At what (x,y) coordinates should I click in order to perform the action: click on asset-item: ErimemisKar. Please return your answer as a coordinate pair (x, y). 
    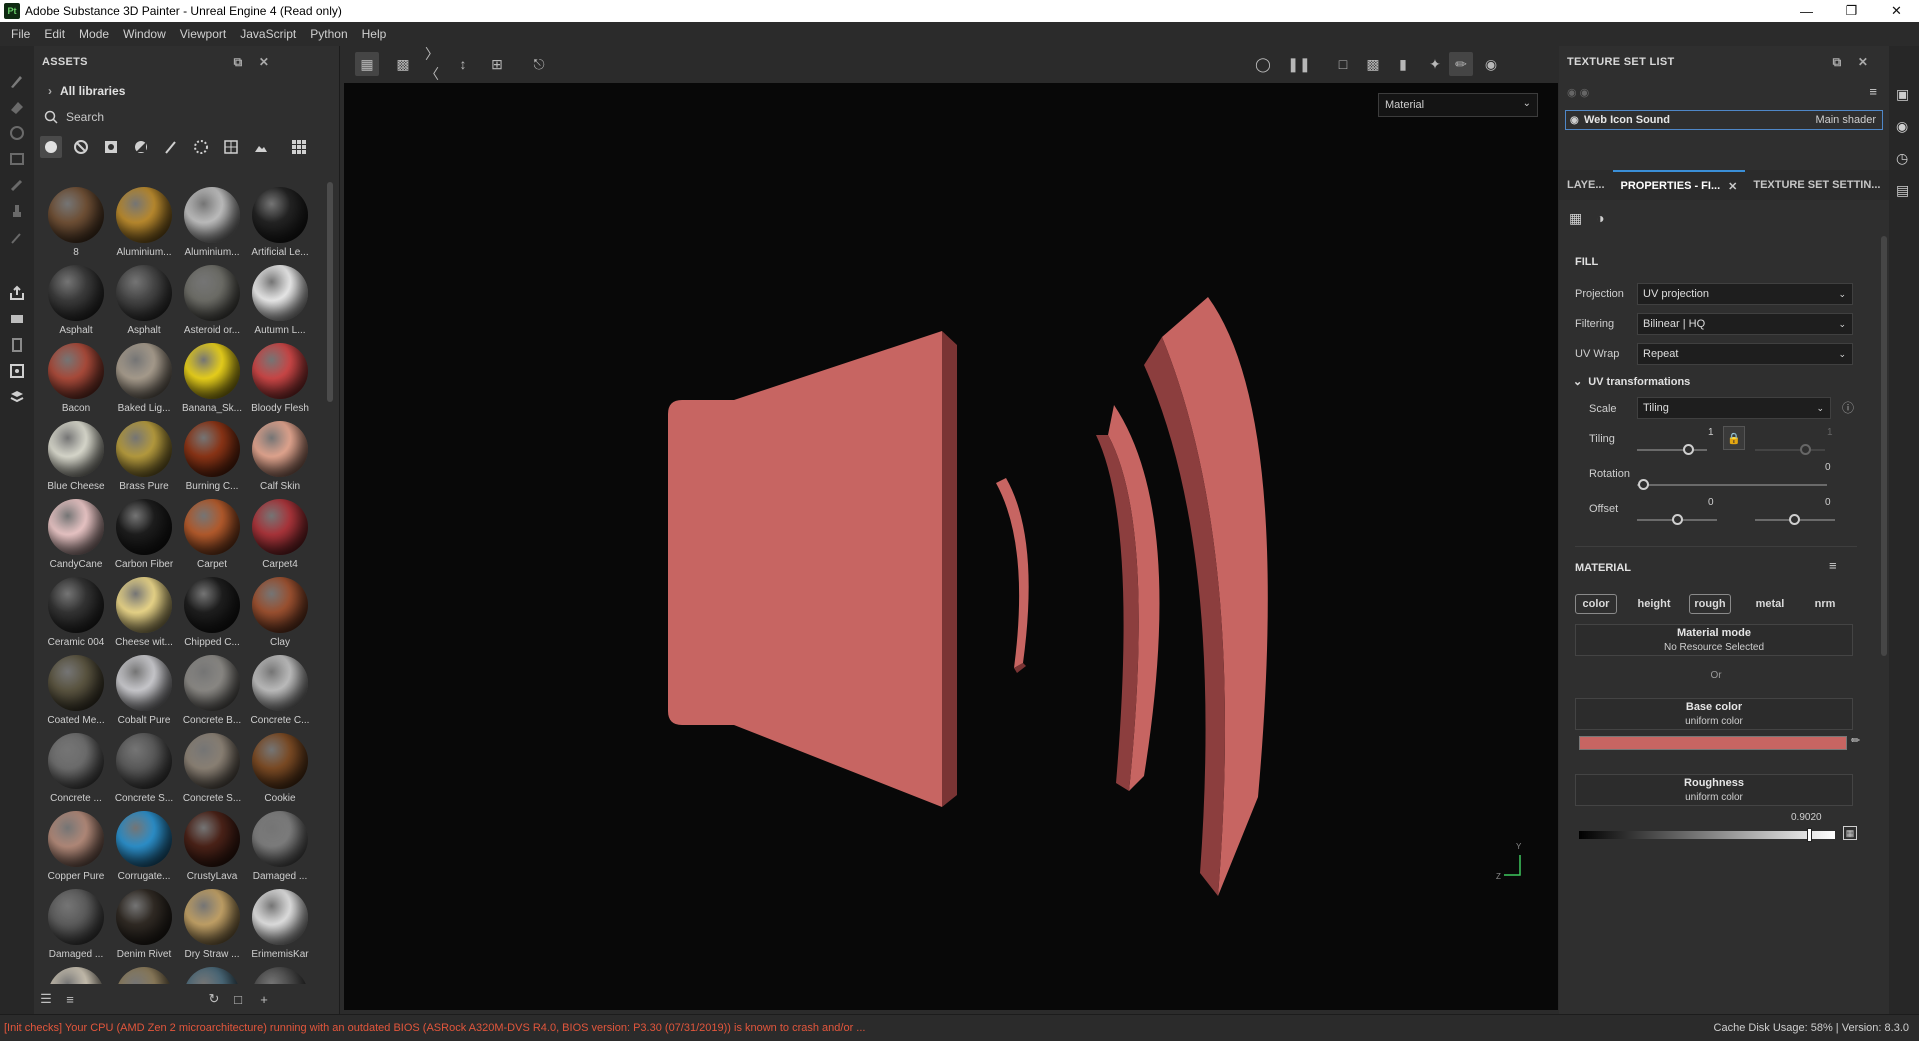
    Looking at the image, I should click on (280, 923).